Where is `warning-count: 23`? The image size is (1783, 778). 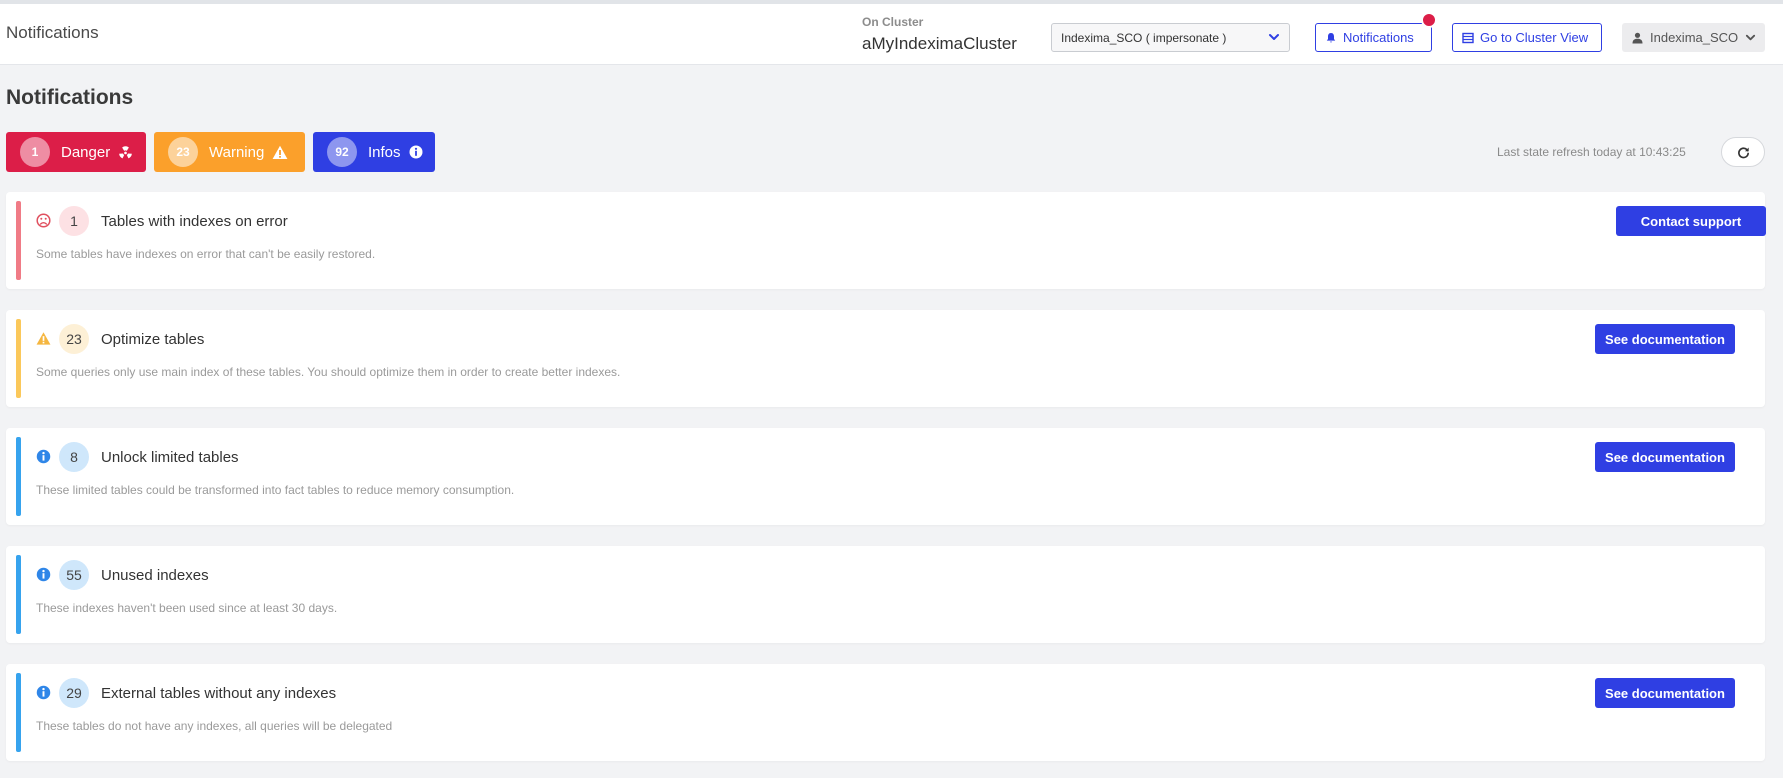 warning-count: 23 is located at coordinates (183, 152).